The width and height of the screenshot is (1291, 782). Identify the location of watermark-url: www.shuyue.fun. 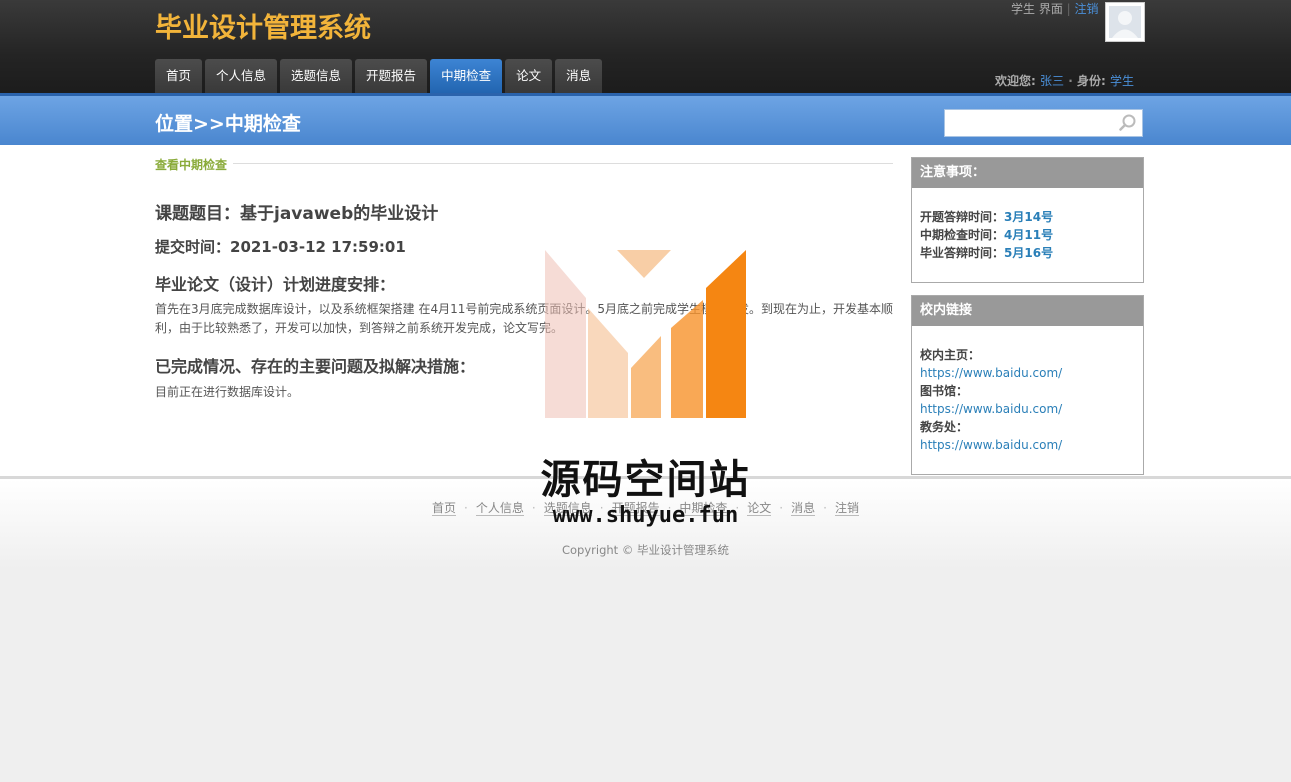
(645, 515).